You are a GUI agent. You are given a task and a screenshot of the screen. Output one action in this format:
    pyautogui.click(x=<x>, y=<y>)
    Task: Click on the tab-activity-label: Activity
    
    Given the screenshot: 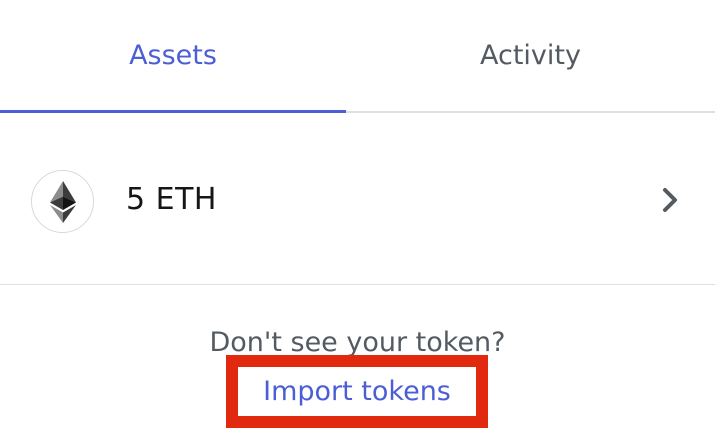 What is the action you would take?
    pyautogui.click(x=530, y=55)
    